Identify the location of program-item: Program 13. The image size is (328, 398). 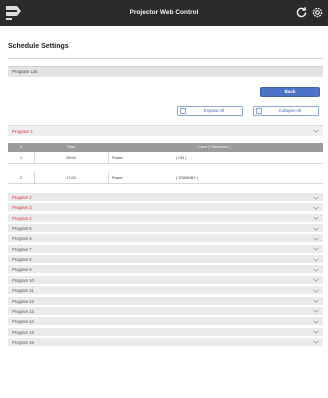
(165, 311).